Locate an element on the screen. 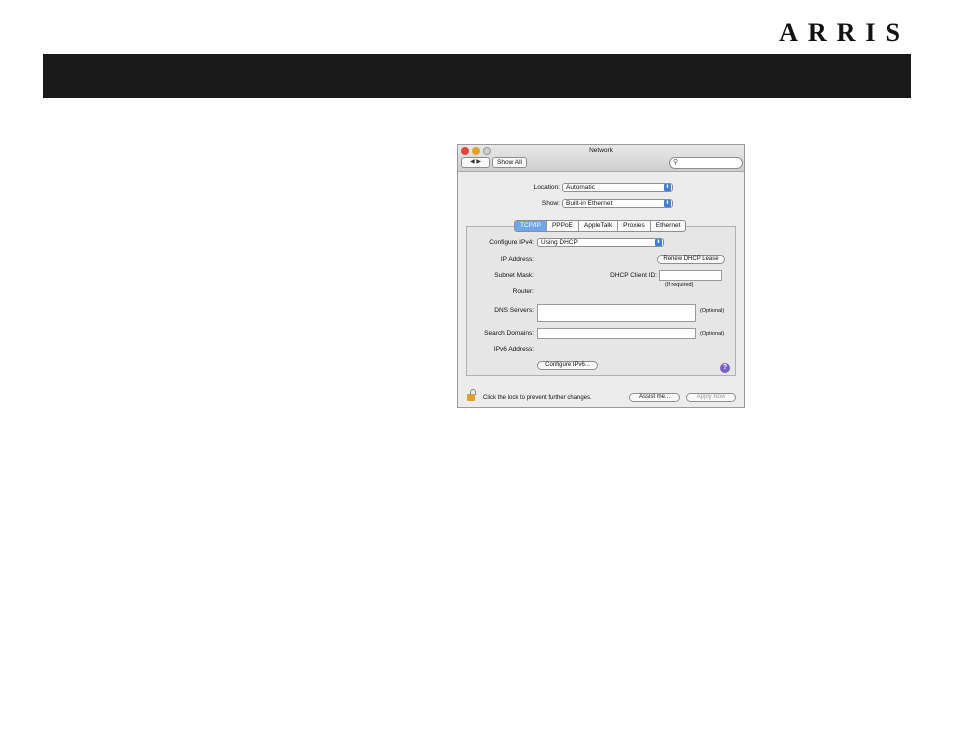  header-banner is located at coordinates (477, 76).